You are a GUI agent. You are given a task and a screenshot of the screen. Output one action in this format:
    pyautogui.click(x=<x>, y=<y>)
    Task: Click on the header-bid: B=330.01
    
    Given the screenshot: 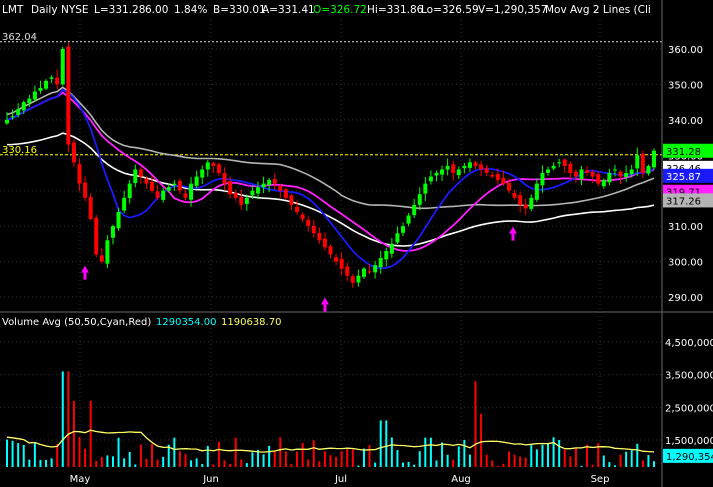 What is the action you would take?
    pyautogui.click(x=239, y=10)
    